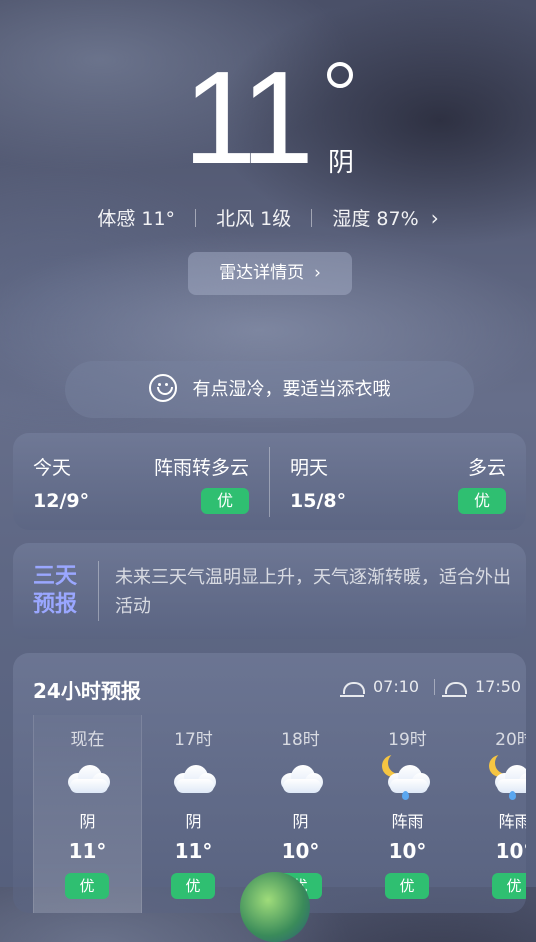 This screenshot has width=536, height=942. I want to click on feels-like: 体感 11°, so click(136, 219).